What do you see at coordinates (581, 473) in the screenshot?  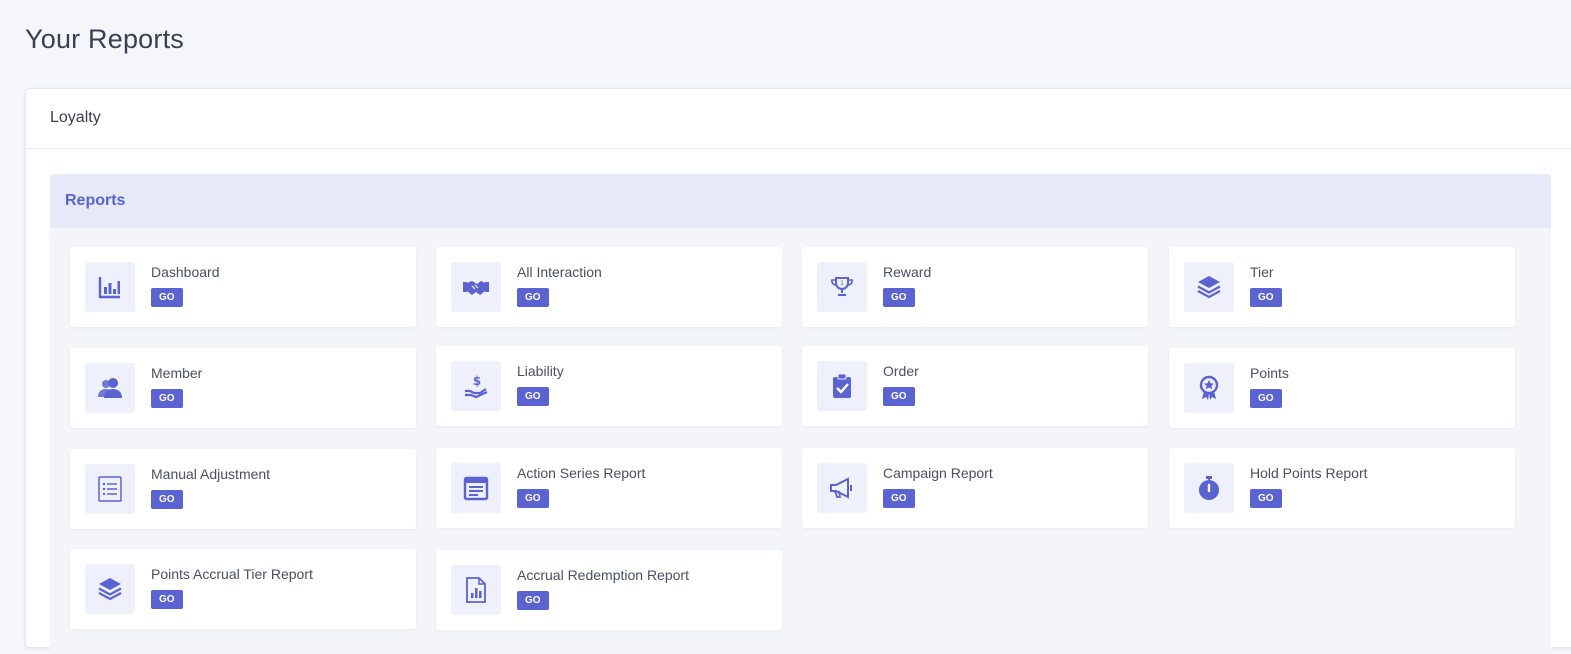 I see `tile-label: Action Series Report` at bounding box center [581, 473].